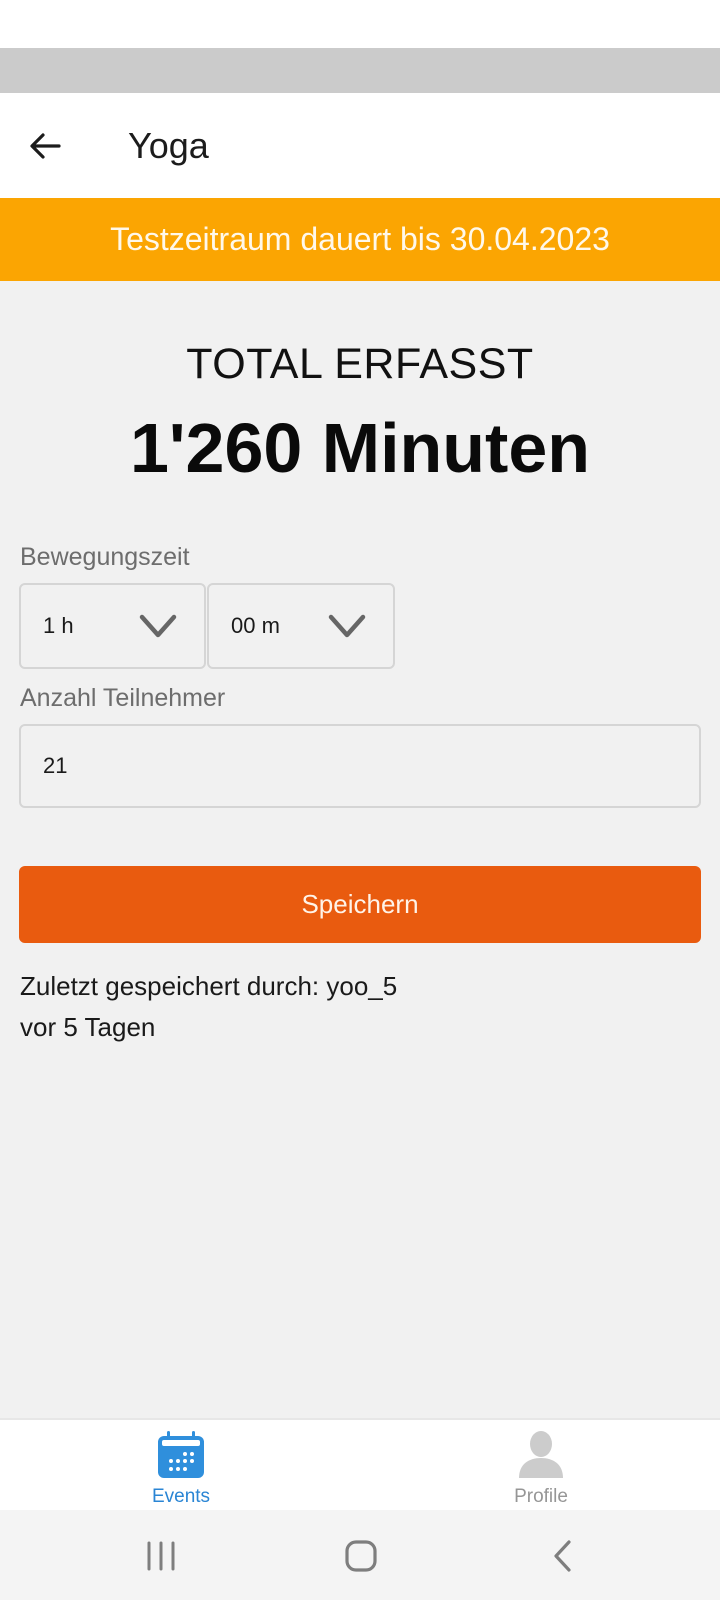 The image size is (720, 1600). What do you see at coordinates (168, 145) in the screenshot?
I see `page-title: Yoga` at bounding box center [168, 145].